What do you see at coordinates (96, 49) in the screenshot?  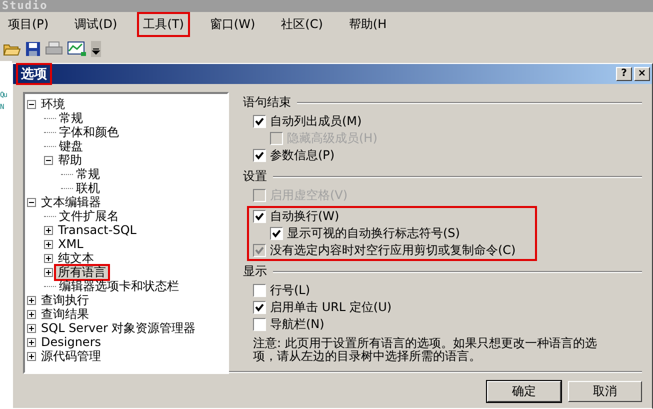 I see `dropdown-icon` at bounding box center [96, 49].